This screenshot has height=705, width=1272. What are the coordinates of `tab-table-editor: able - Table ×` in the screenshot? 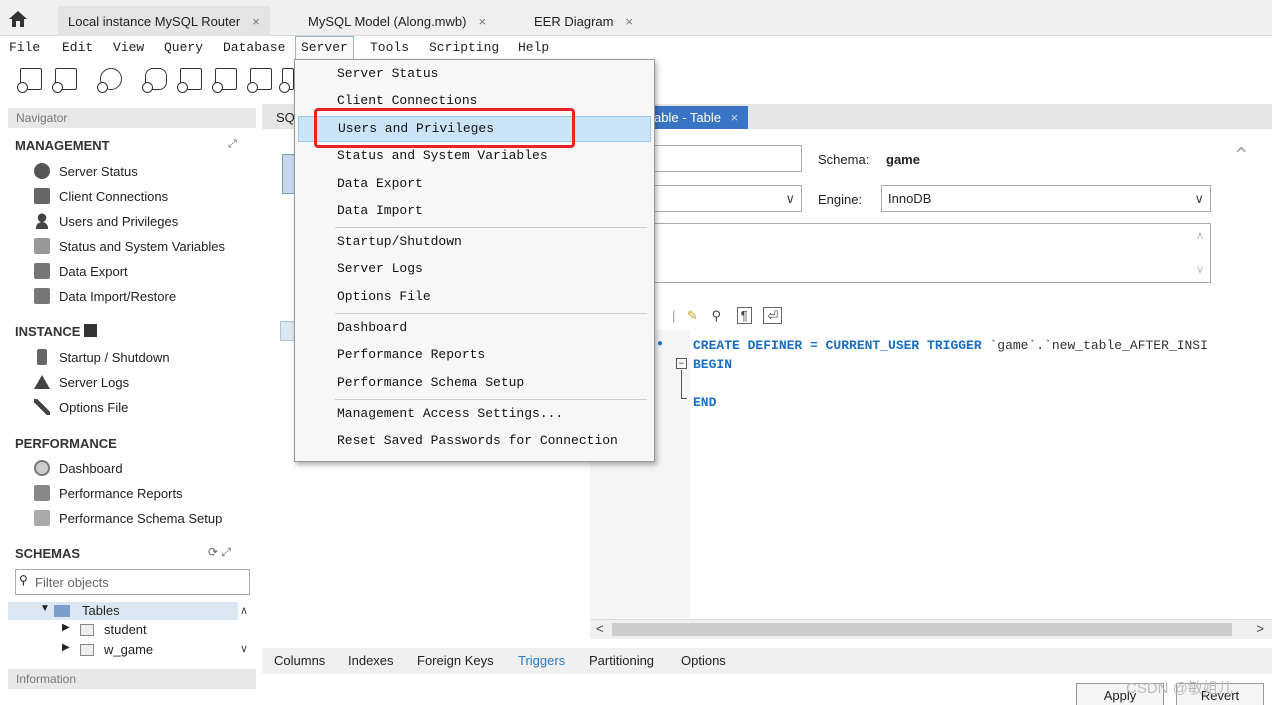 It's located at (696, 117).